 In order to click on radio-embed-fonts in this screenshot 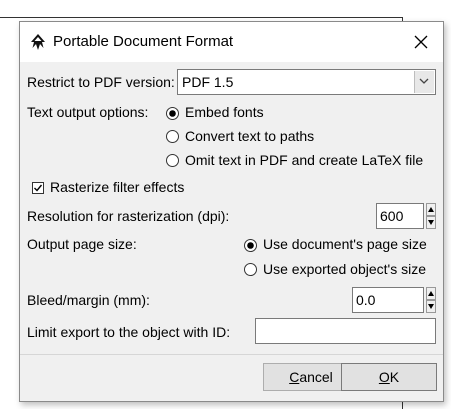, I will do `click(172, 113)`.